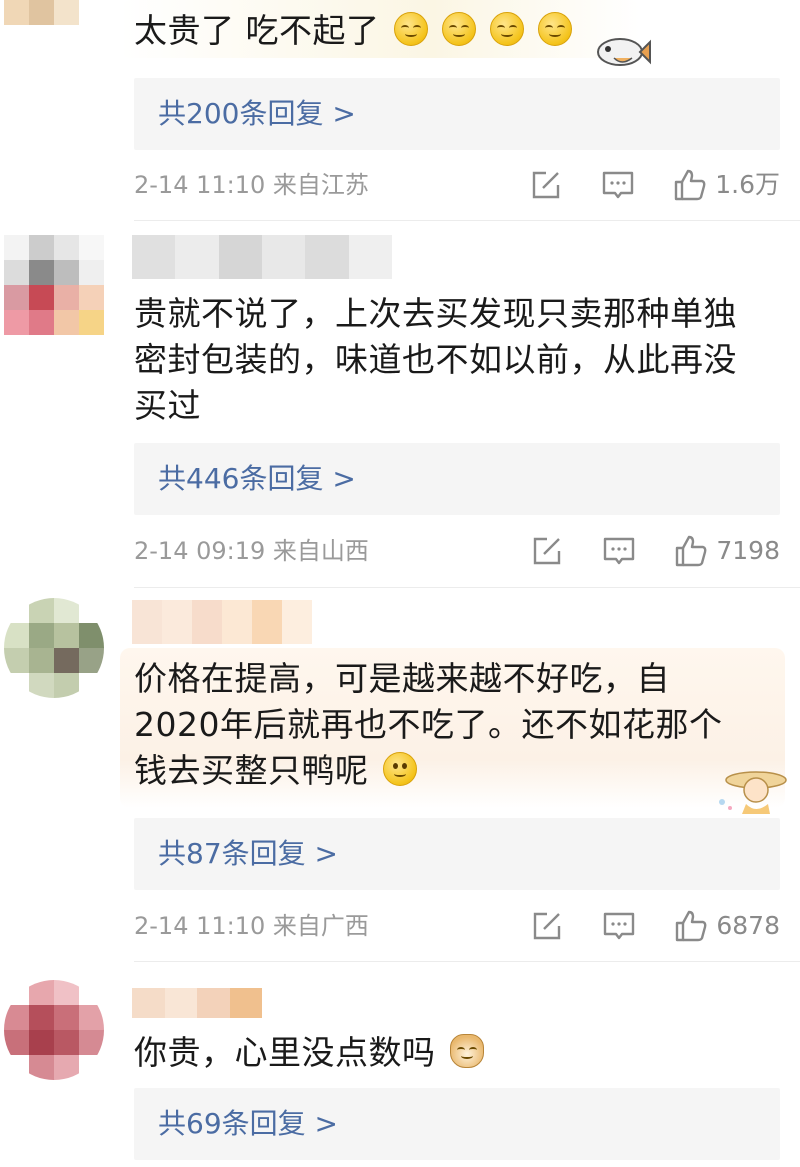 This screenshot has width=800, height=1167. Describe the element at coordinates (748, 925) in the screenshot. I see `like-count: 6878` at that location.